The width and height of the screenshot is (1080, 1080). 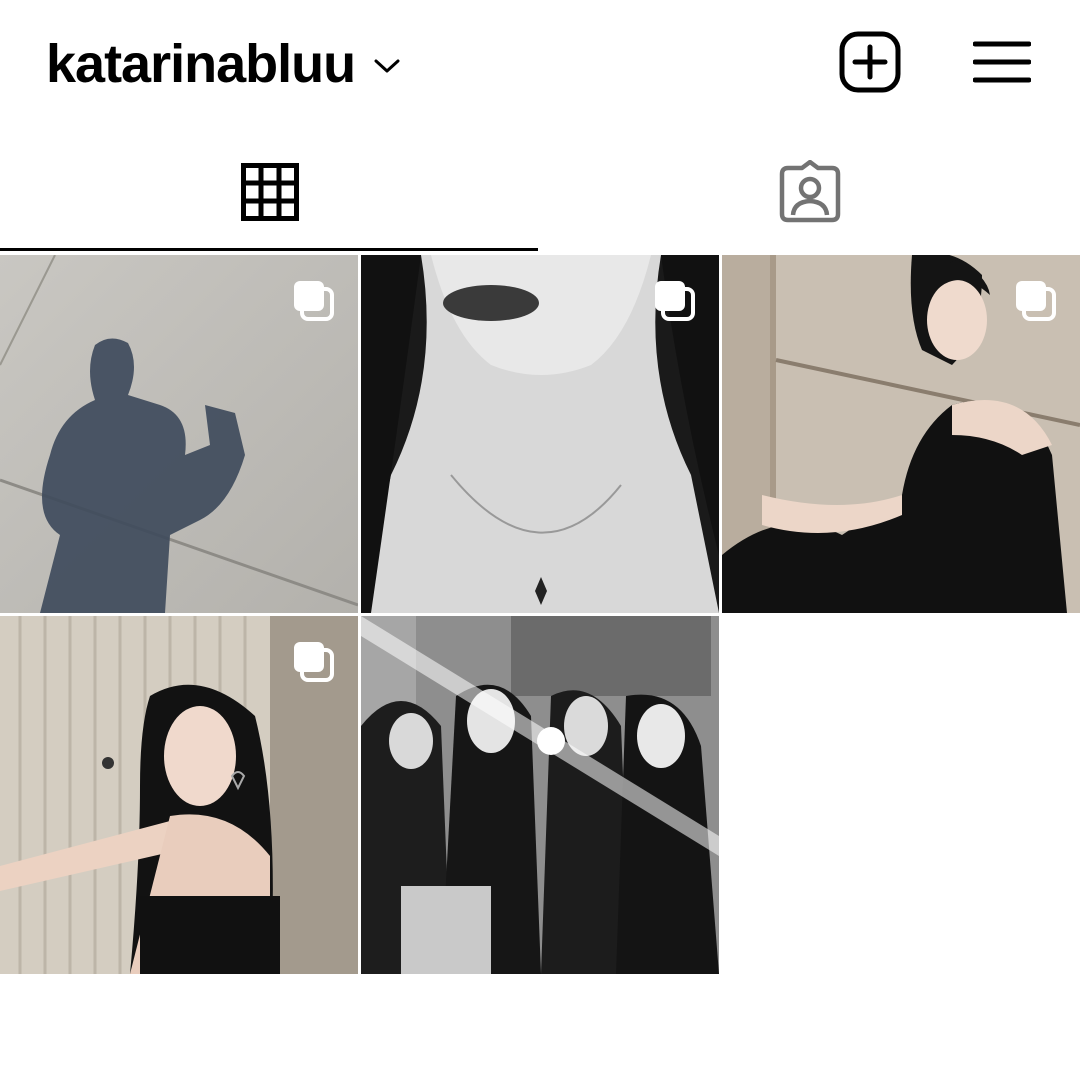 I want to click on profile-tabs, so click(x=540, y=192).